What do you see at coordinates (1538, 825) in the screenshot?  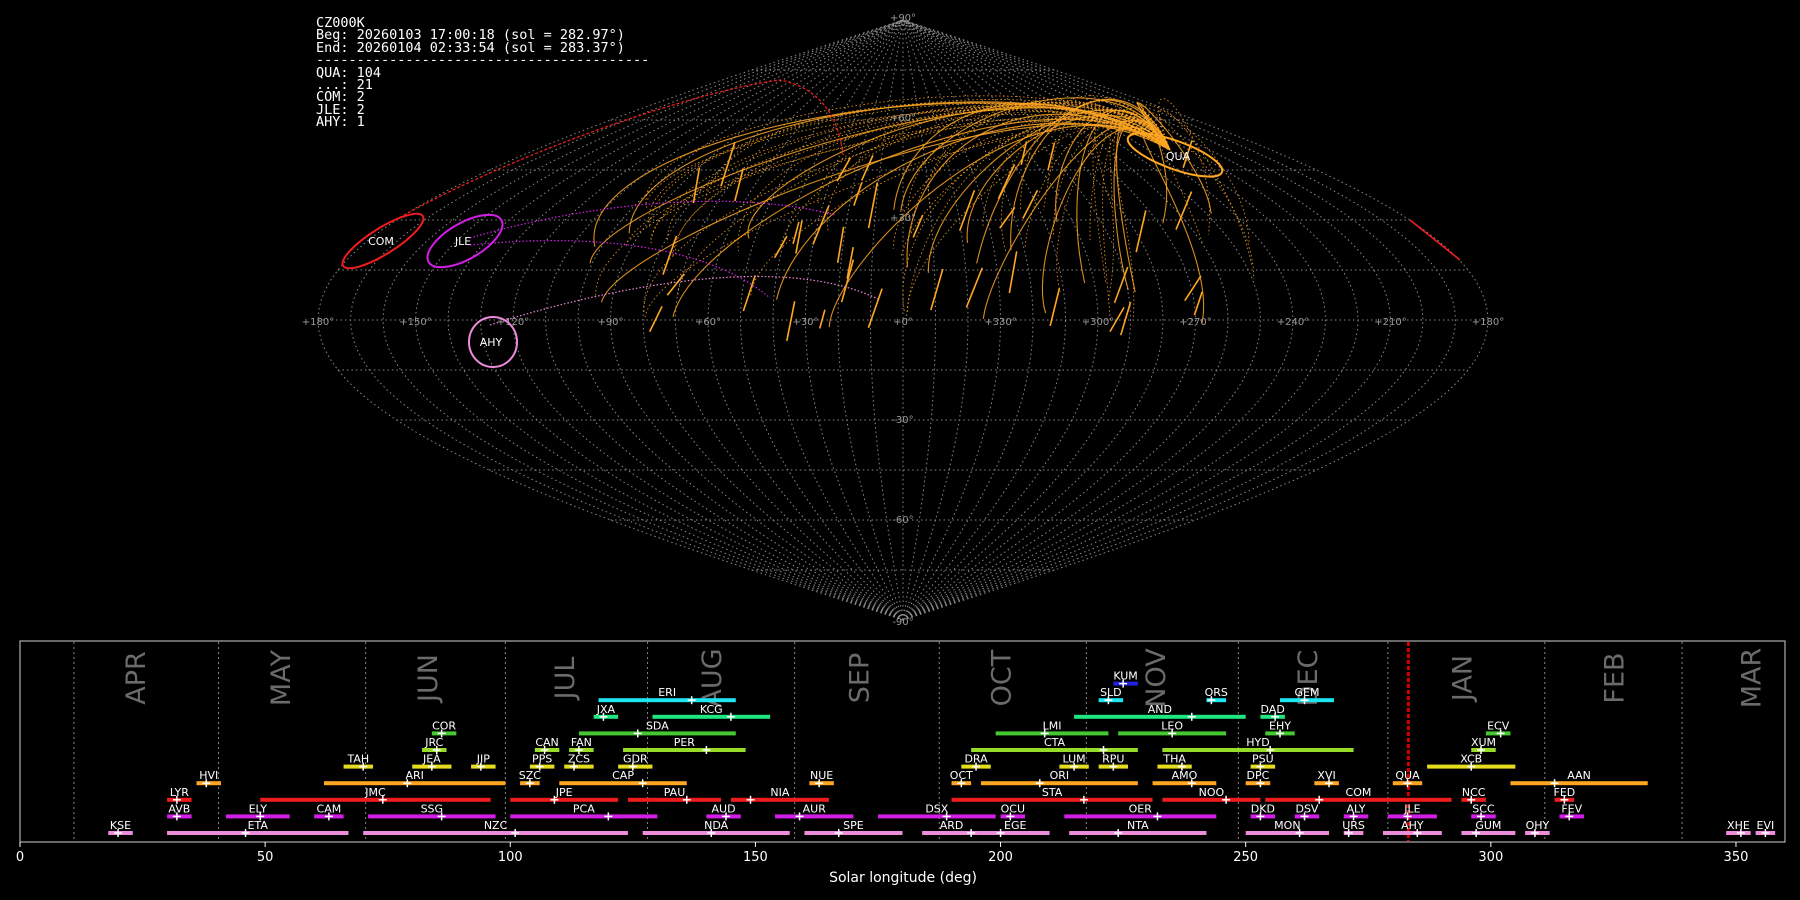 I see `shower-label: OHY` at bounding box center [1538, 825].